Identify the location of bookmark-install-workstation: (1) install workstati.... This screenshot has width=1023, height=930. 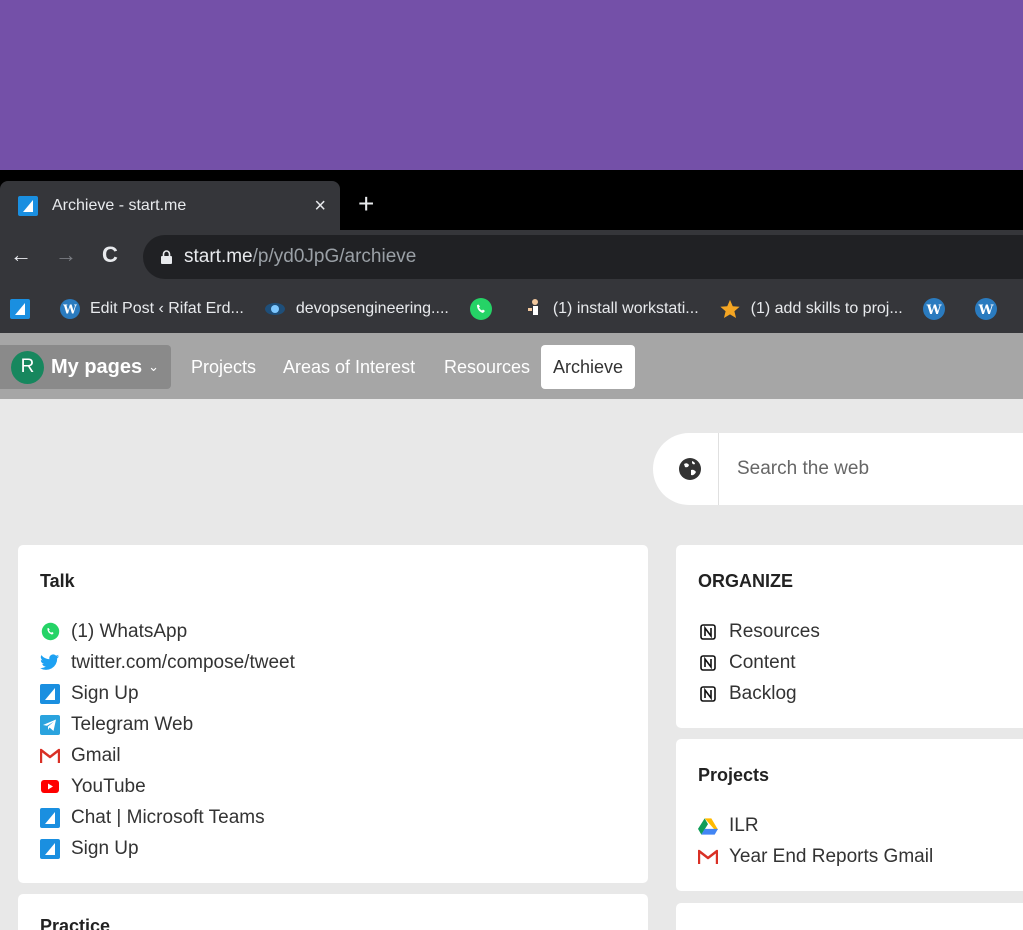
(611, 309).